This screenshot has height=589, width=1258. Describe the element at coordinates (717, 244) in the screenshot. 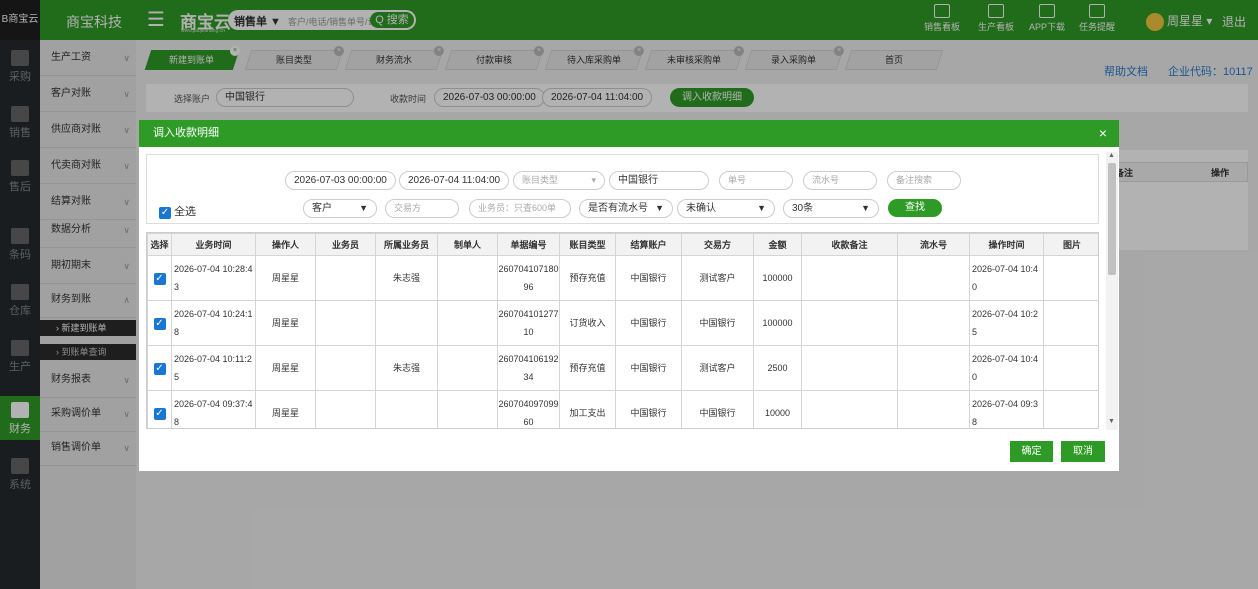

I see `col-counterparty: 交易方` at that location.